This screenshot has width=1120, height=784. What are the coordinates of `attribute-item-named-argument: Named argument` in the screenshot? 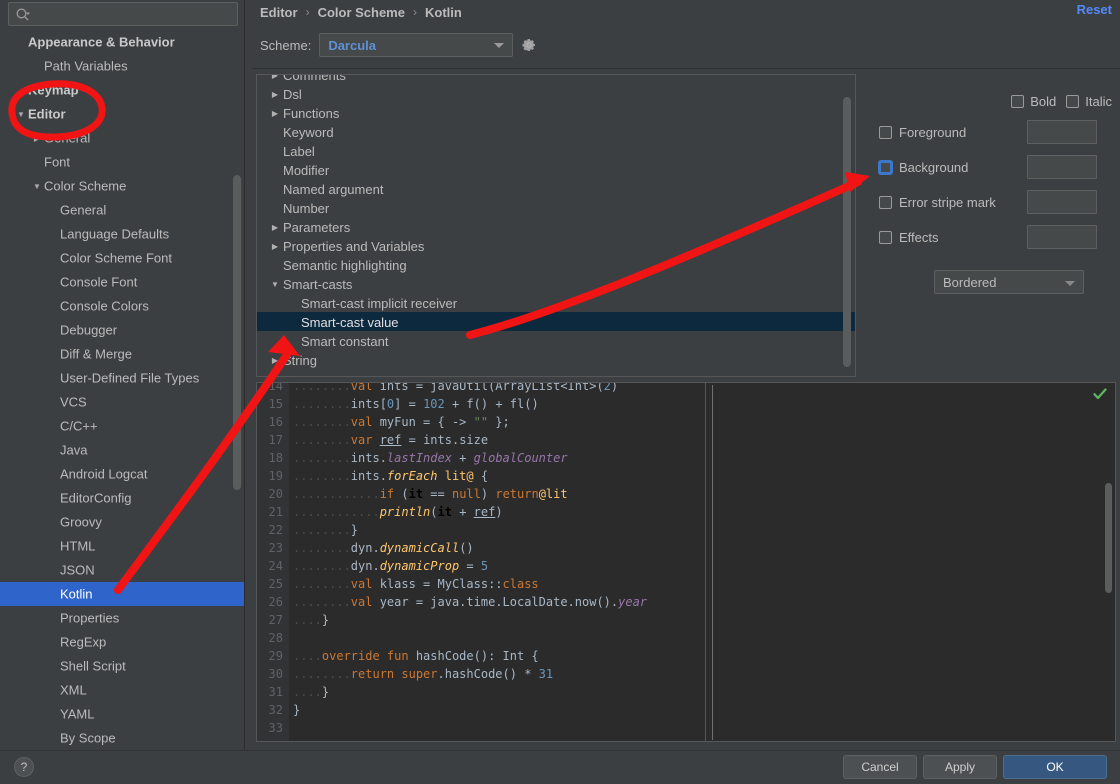 It's located at (556, 188).